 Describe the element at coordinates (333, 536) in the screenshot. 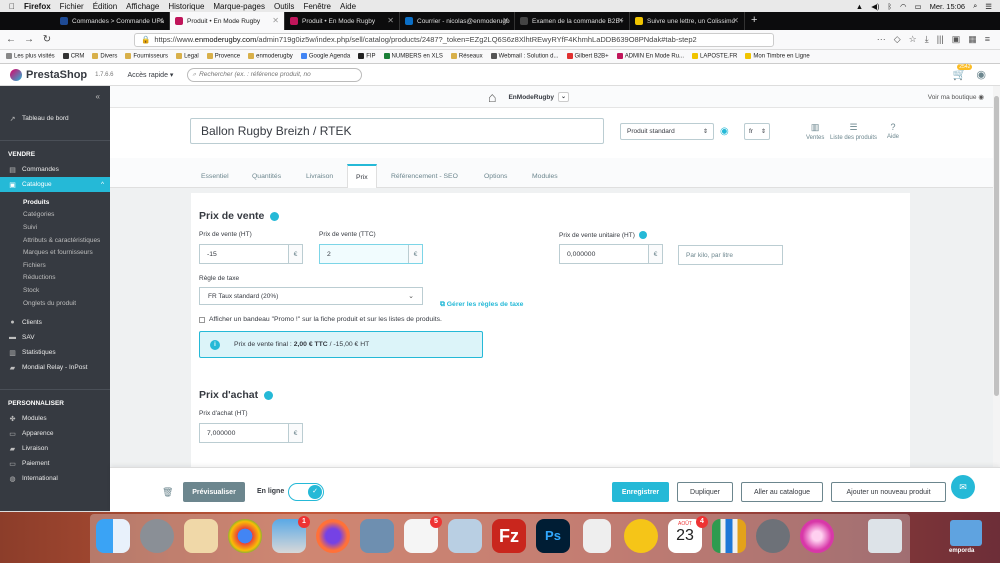

I see `firefox-icon` at that location.